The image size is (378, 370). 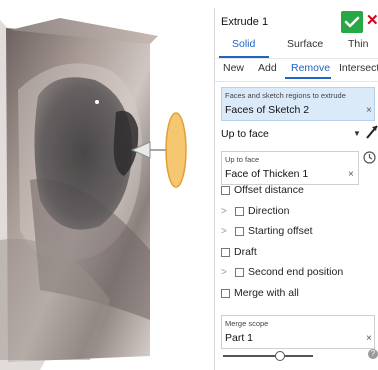 I want to click on merge-all-checkbox, so click(x=225, y=293).